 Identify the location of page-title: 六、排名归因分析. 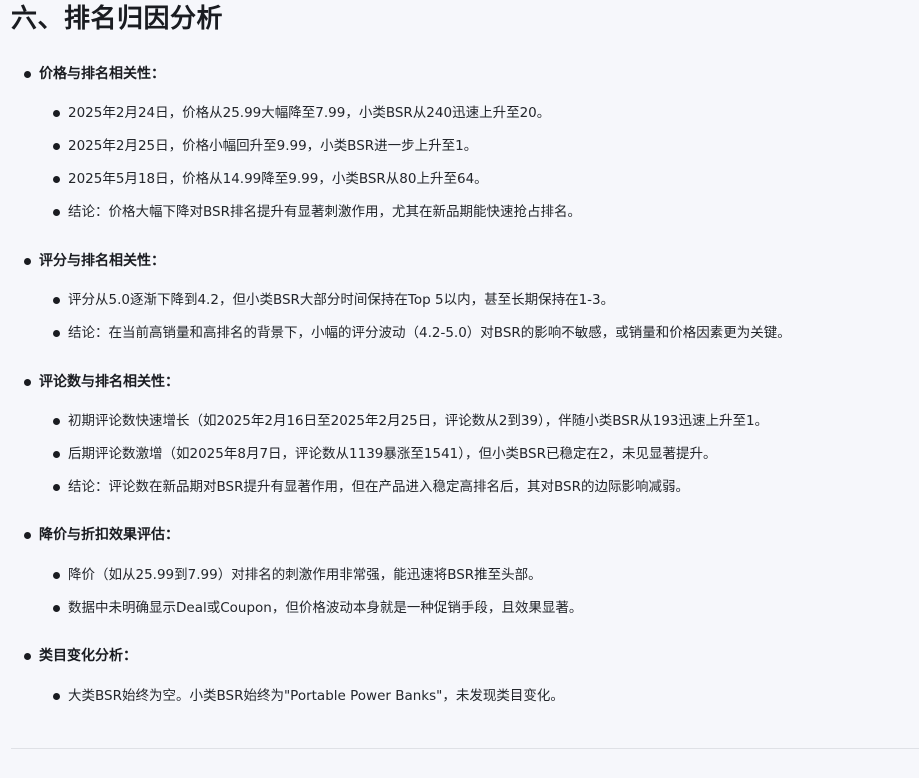
(117, 19).